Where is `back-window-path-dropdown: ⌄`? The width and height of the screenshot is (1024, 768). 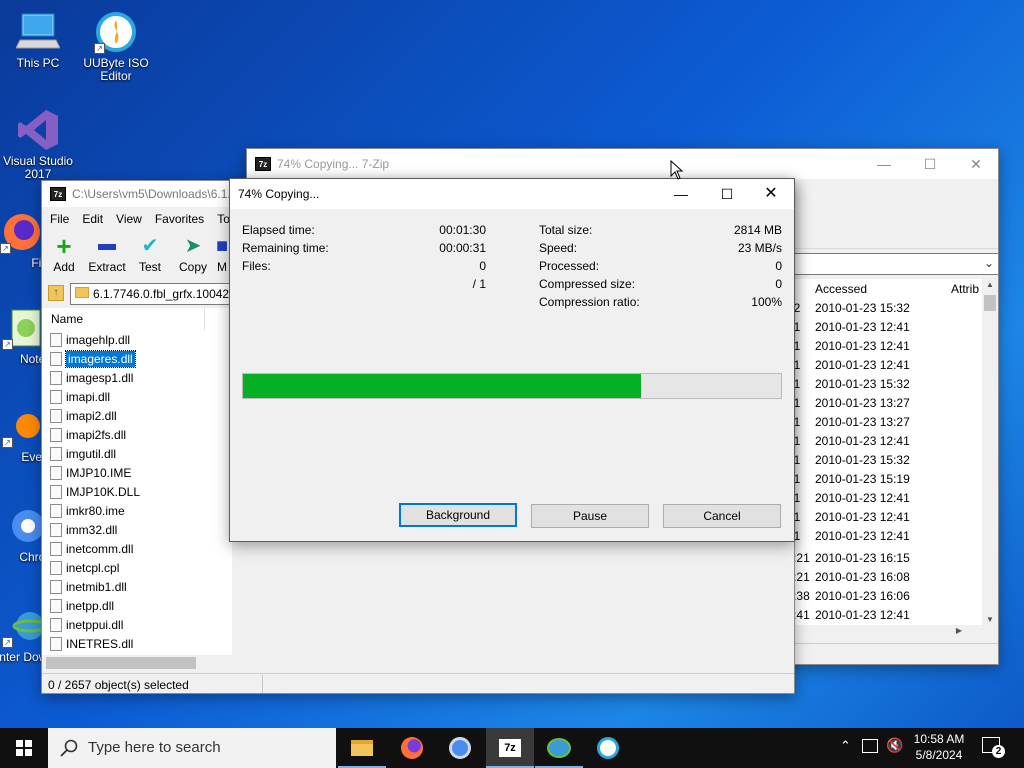
back-window-path-dropdown: ⌄ is located at coordinates (892, 264).